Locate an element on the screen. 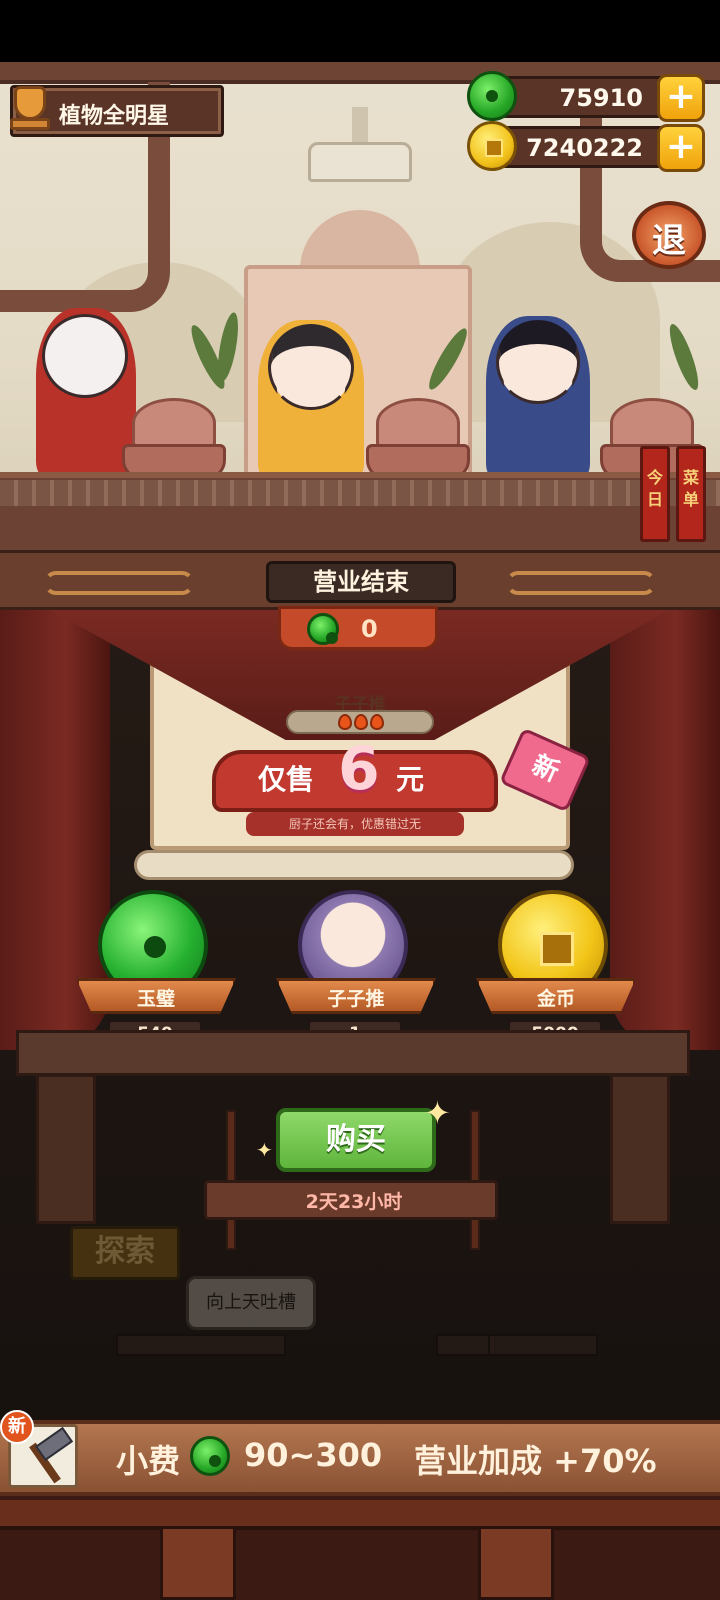 The width and height of the screenshot is (720, 1600). price-number: 6 is located at coordinates (359, 769).